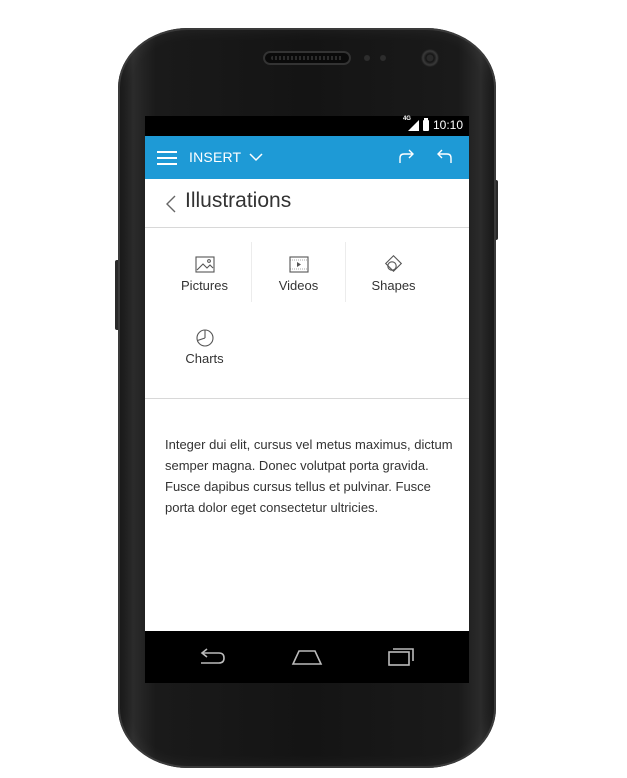 This screenshot has height=778, width=627. What do you see at coordinates (393, 263) in the screenshot?
I see `shapes-icon` at bounding box center [393, 263].